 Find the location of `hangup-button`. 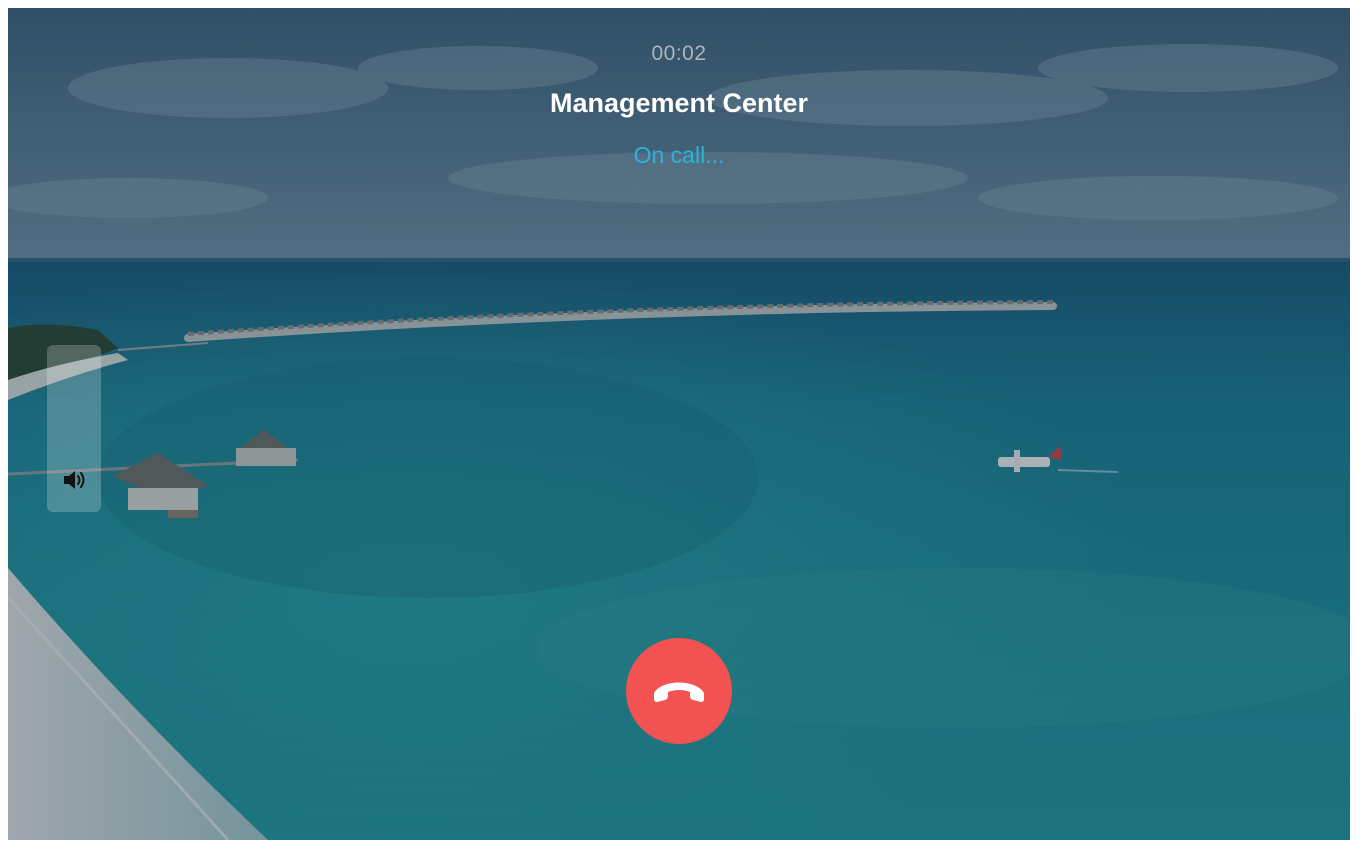

hangup-button is located at coordinates (679, 691).